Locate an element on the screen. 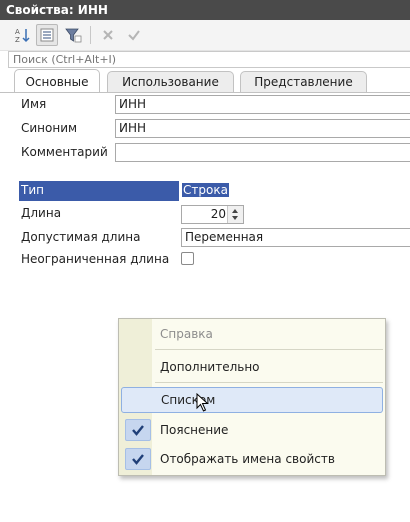 The image size is (410, 522). arrow-down-icon is located at coordinates (235, 218).